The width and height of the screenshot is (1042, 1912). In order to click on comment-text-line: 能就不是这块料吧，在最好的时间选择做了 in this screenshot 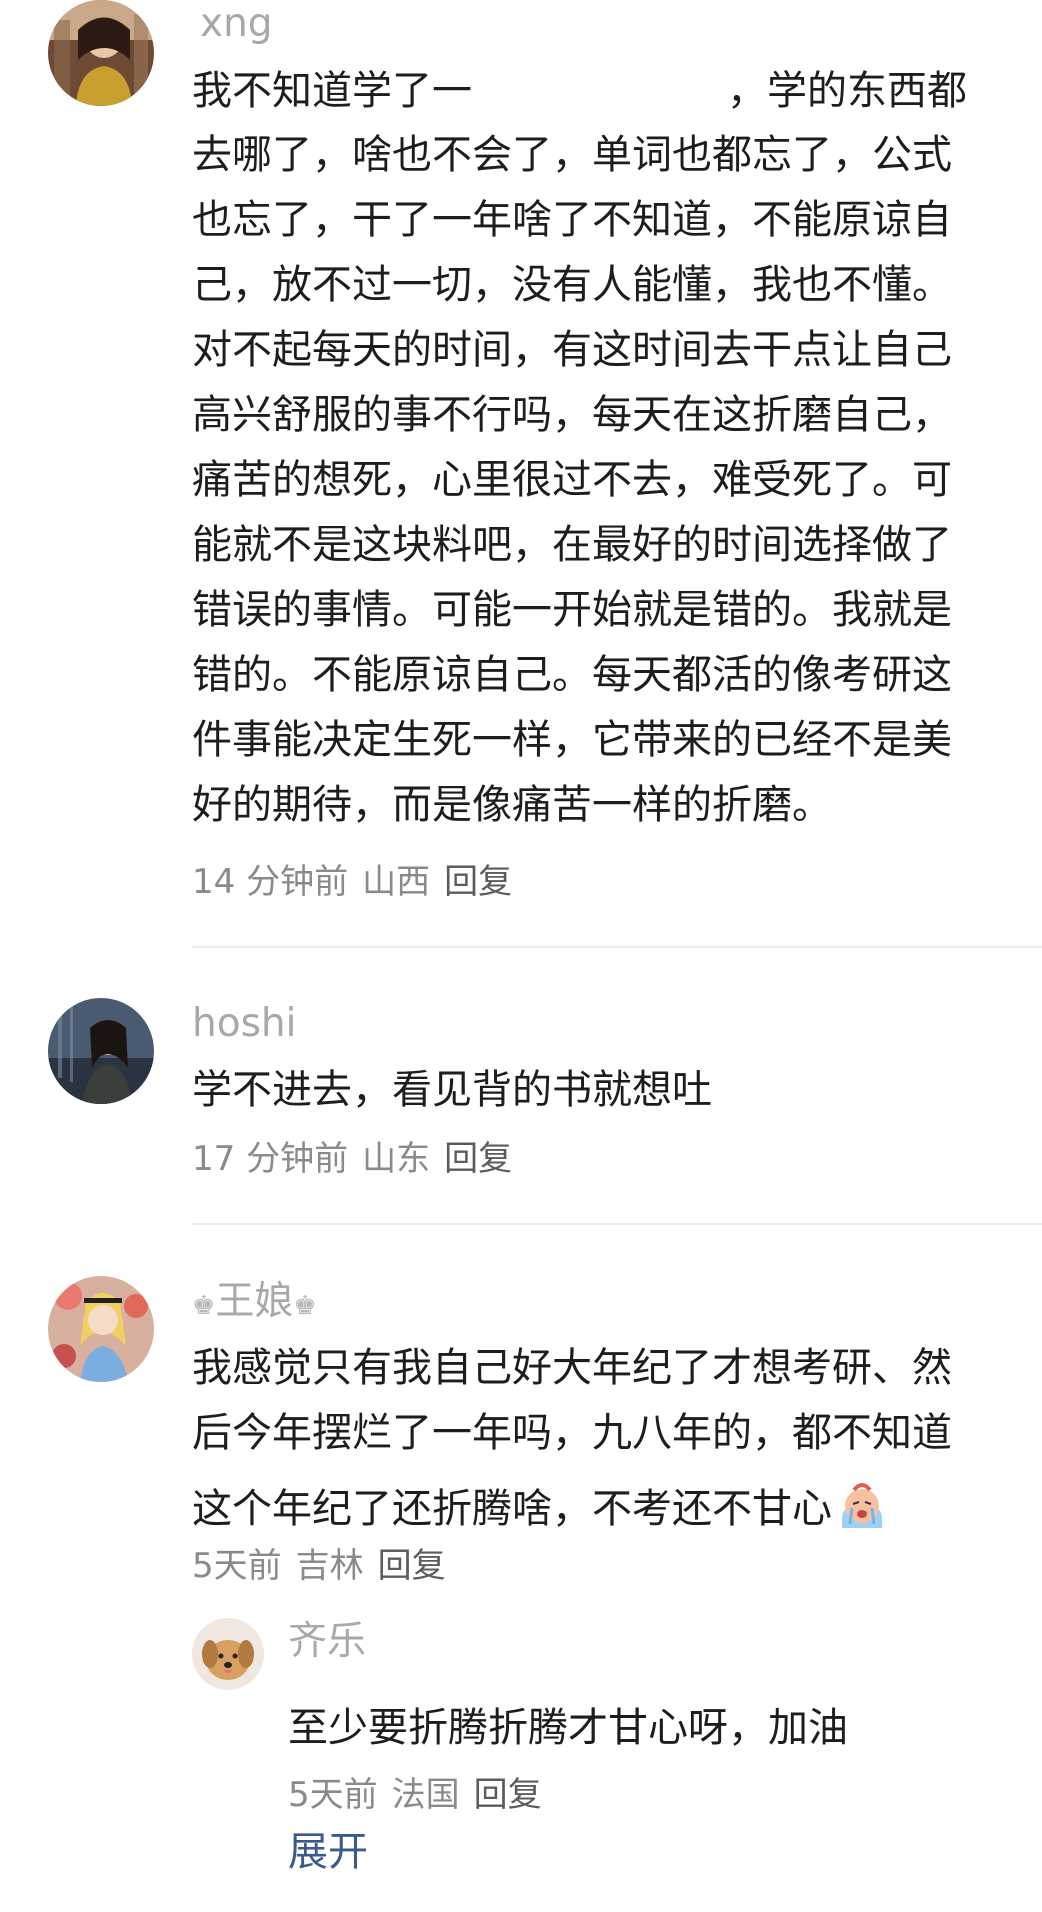, I will do `click(572, 545)`.